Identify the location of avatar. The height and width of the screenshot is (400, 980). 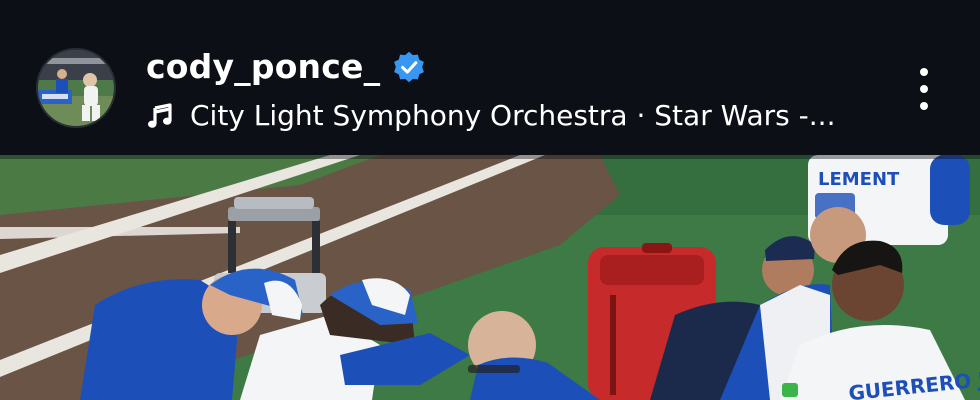
(76, 88).